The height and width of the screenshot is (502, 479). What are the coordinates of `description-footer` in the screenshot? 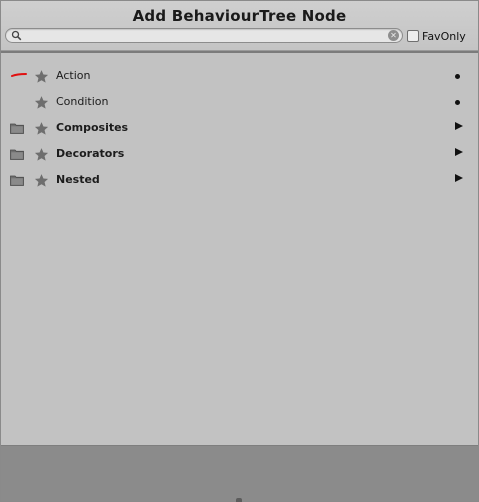 It's located at (239, 473).